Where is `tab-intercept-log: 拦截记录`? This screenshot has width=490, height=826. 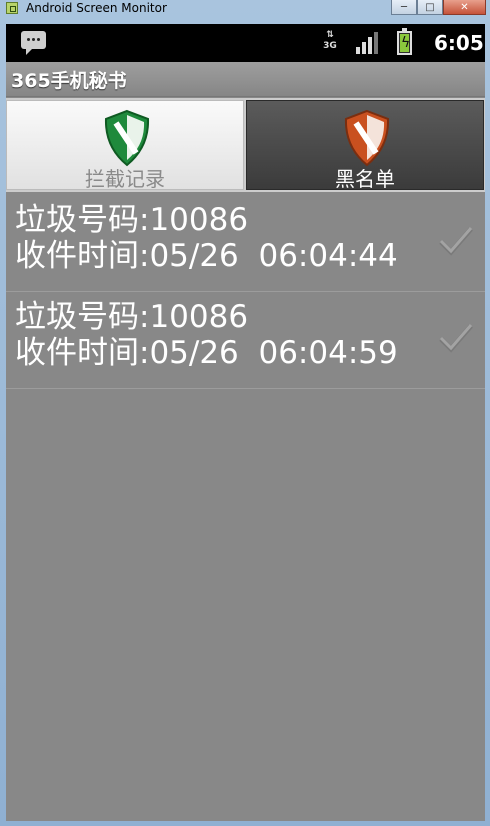
tab-intercept-log: 拦截记录 is located at coordinates (125, 145).